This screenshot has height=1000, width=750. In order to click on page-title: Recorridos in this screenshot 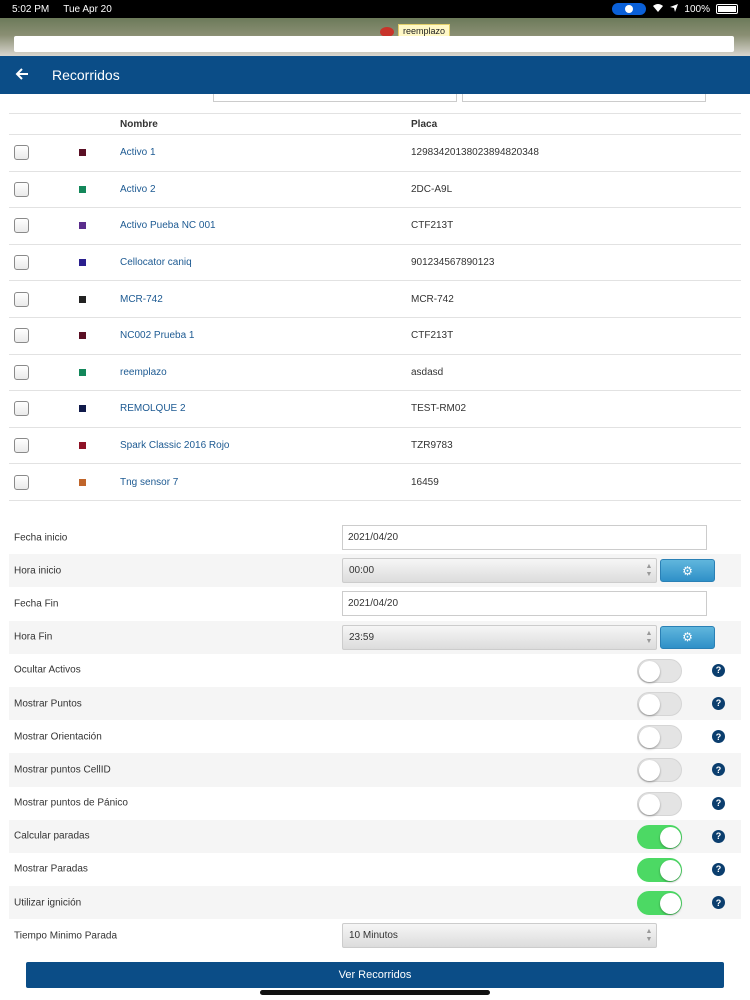, I will do `click(86, 75)`.